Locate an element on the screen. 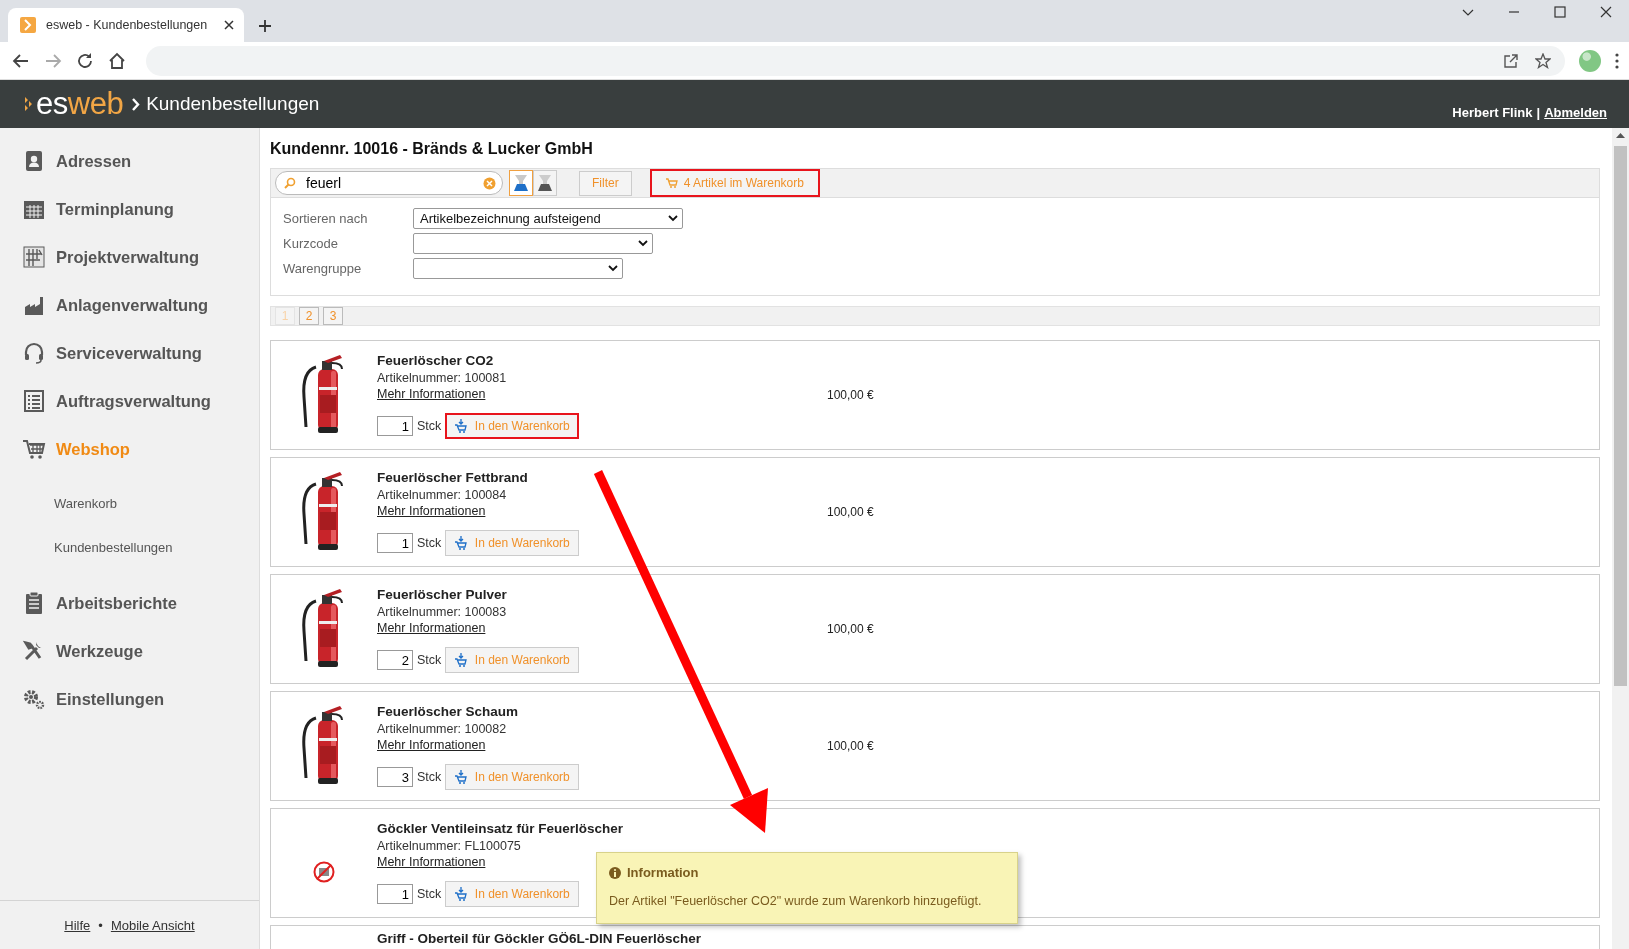  dropdown: Artikelbezeichnung aufsteigend is located at coordinates (548, 218).